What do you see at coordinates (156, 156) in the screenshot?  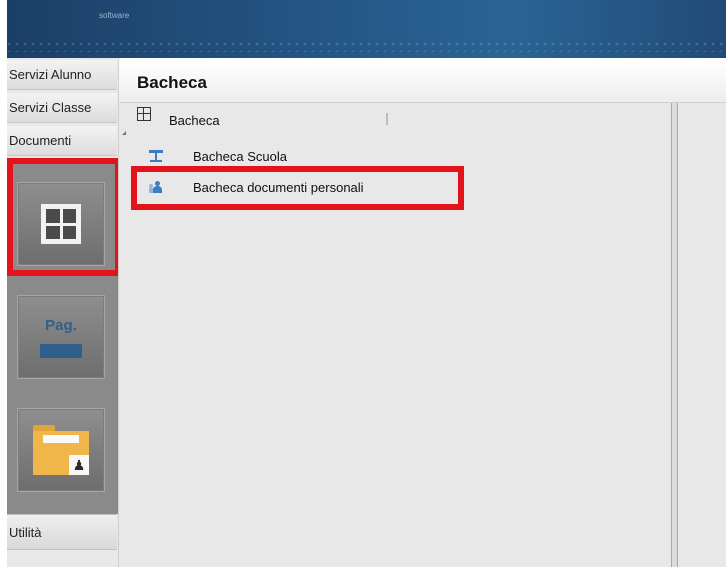 I see `school-board-icon` at bounding box center [156, 156].